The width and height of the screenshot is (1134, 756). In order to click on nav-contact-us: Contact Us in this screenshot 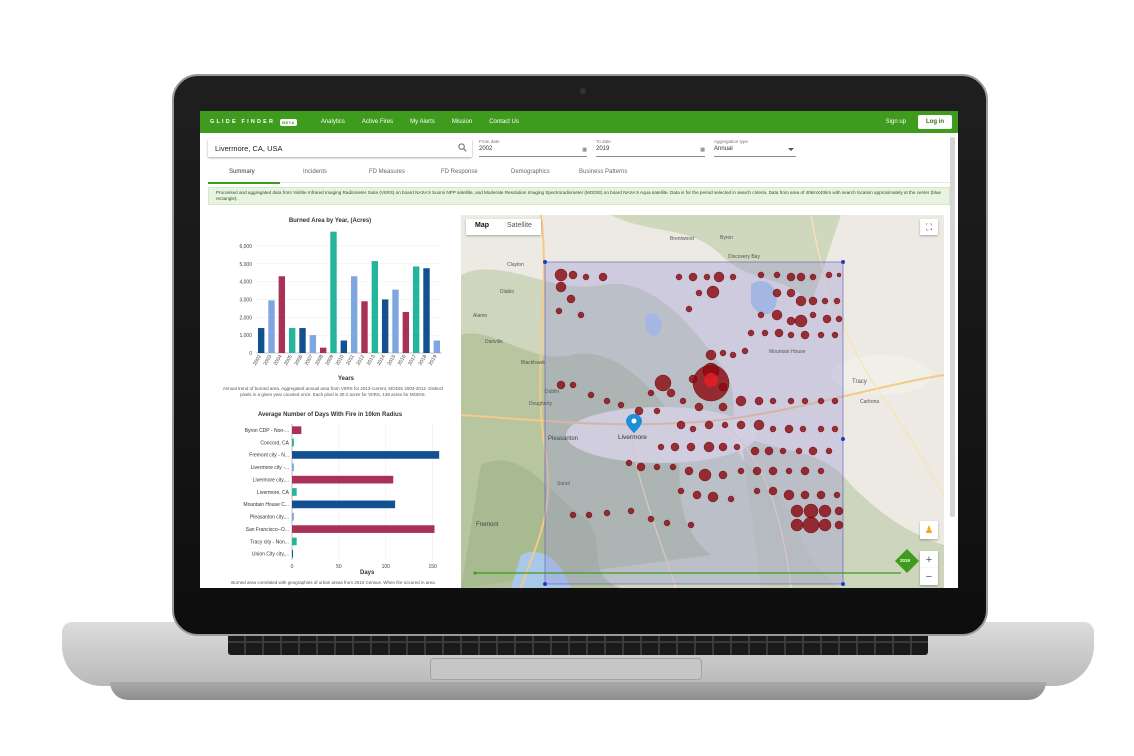, I will do `click(504, 122)`.